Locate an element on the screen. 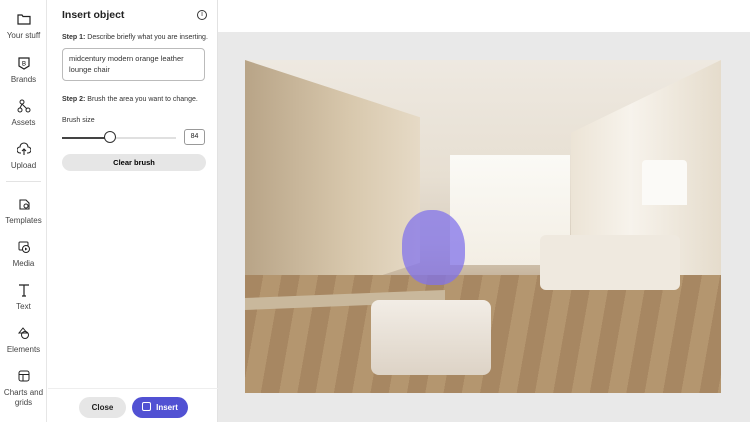 This screenshot has width=750, height=422. rail-label: Elements is located at coordinates (23, 349).